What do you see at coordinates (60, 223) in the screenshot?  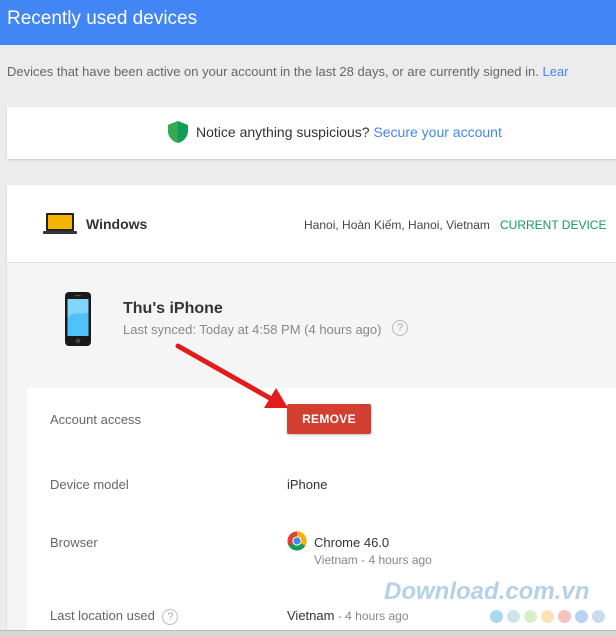 I see `laptop-icon` at bounding box center [60, 223].